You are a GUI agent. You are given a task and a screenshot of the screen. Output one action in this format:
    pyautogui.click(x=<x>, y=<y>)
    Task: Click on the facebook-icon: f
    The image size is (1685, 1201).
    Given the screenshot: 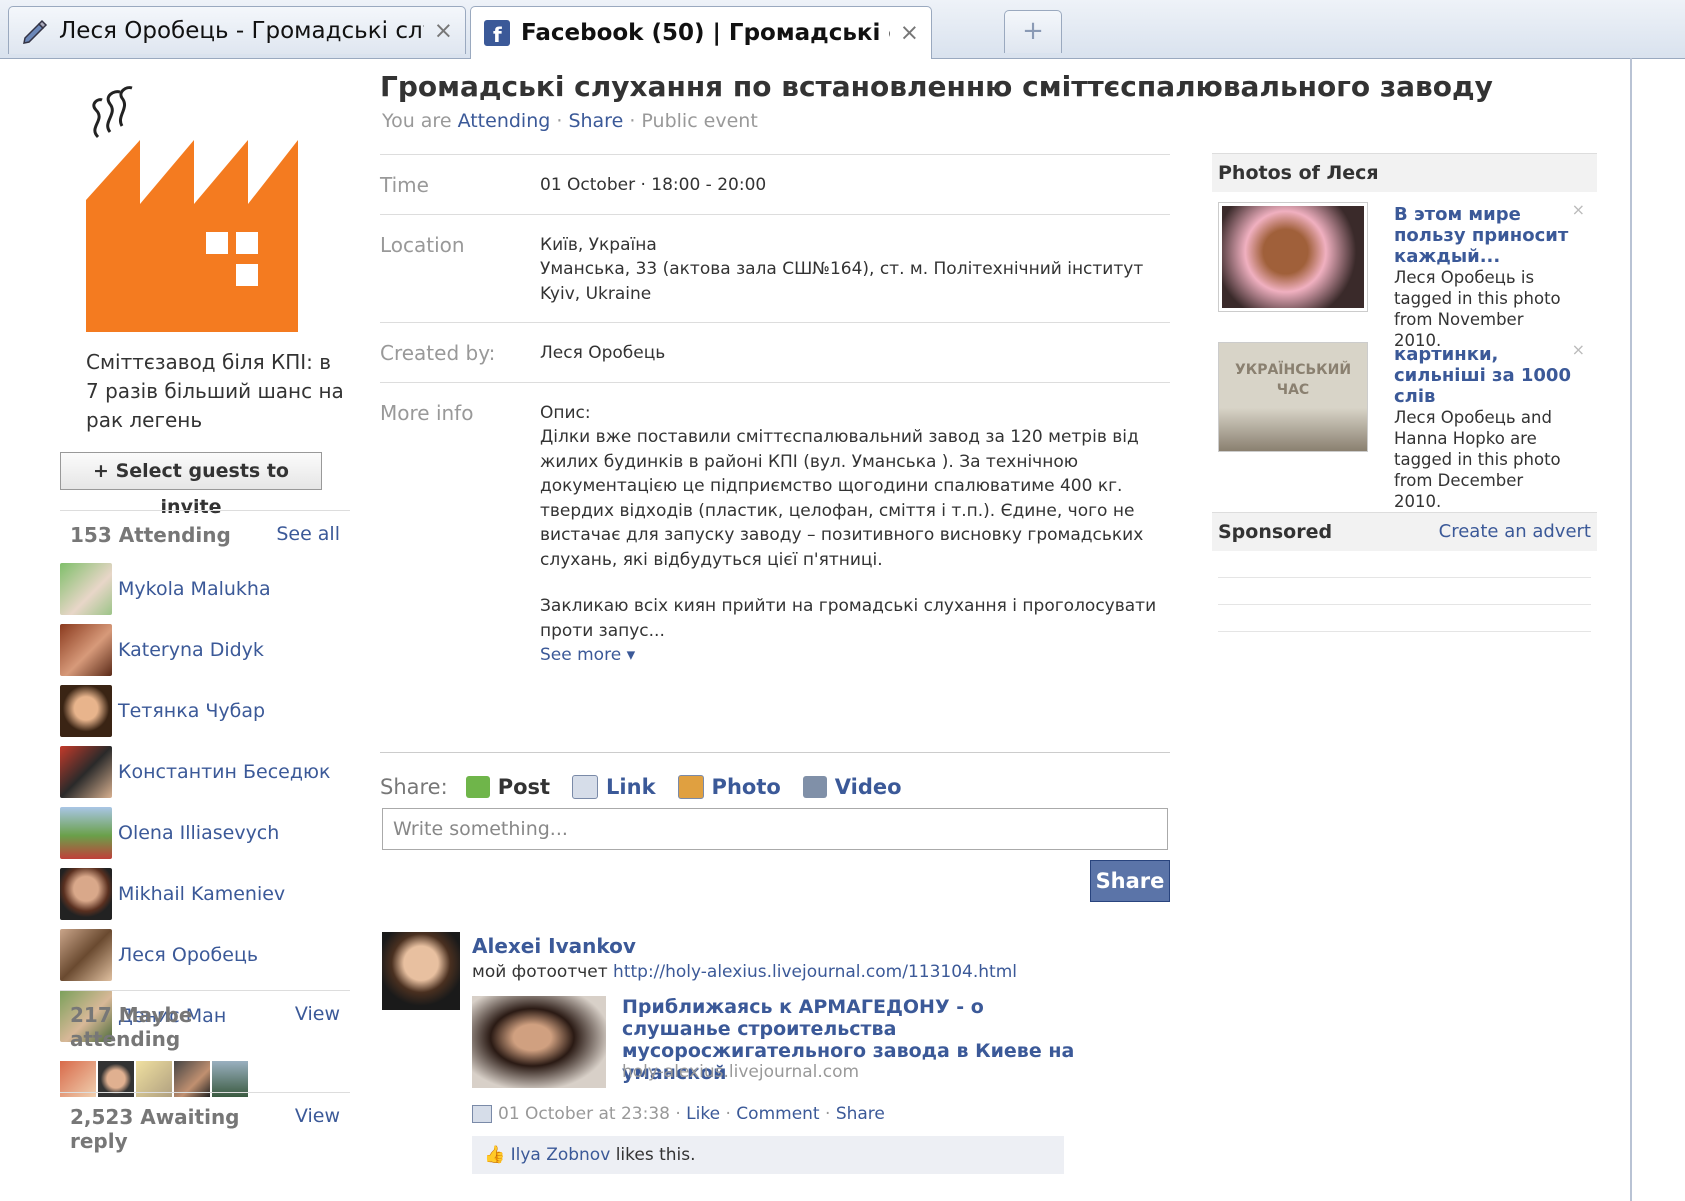 What is the action you would take?
    pyautogui.click(x=497, y=33)
    